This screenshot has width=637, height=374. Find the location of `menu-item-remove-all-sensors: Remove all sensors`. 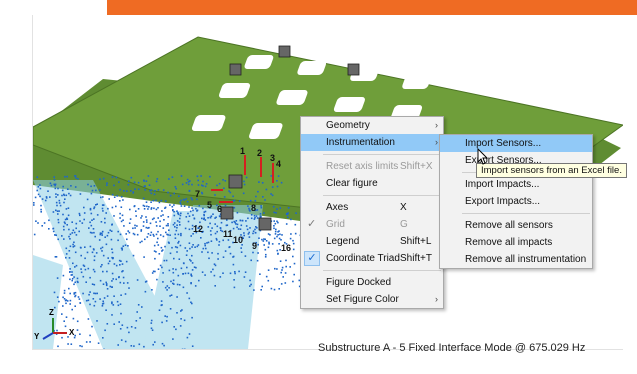

menu-item-remove-all-sensors: Remove all sensors is located at coordinates (516, 225).